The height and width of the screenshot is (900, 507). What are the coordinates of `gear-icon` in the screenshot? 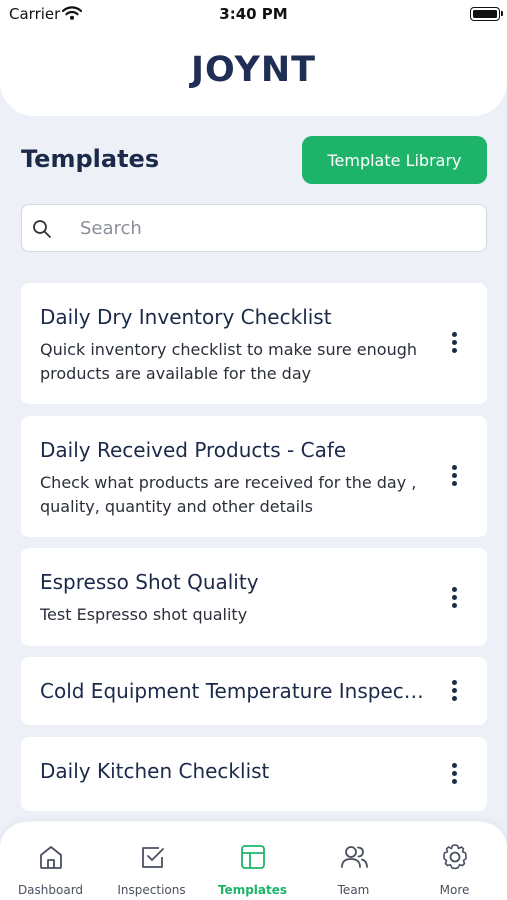 It's located at (455, 857).